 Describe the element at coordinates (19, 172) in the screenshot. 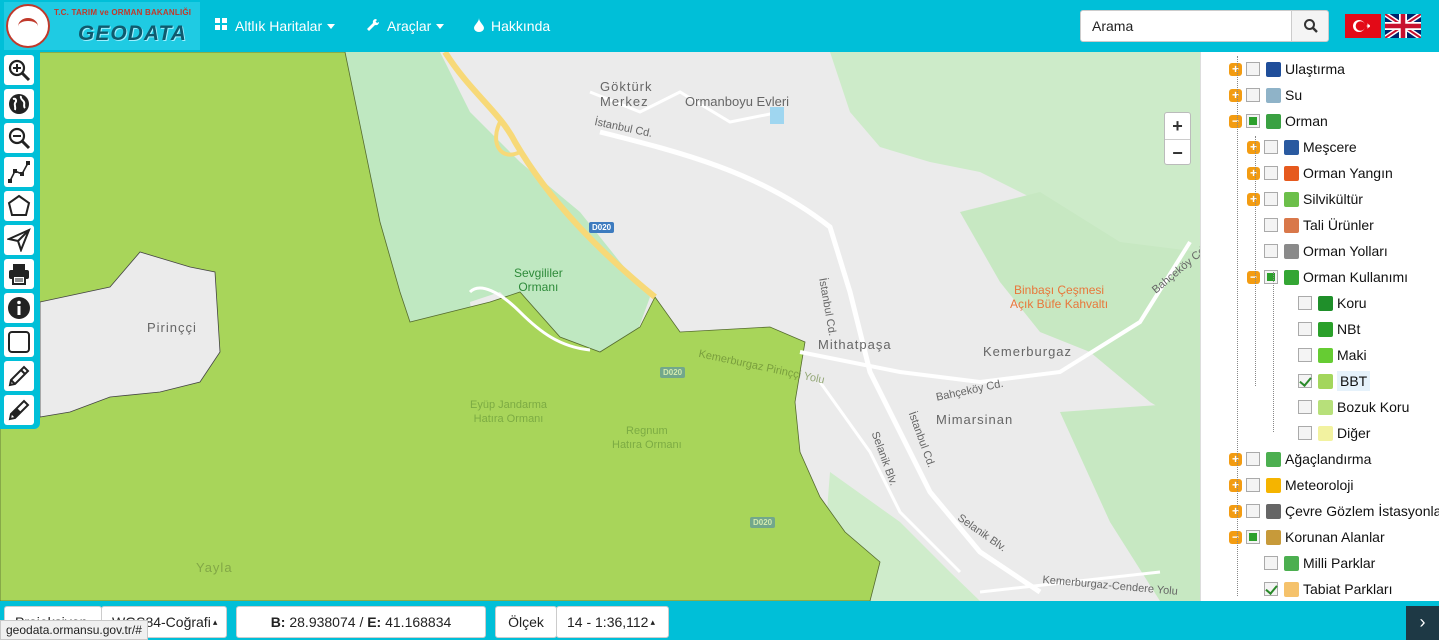

I see `measure-line-tool` at that location.